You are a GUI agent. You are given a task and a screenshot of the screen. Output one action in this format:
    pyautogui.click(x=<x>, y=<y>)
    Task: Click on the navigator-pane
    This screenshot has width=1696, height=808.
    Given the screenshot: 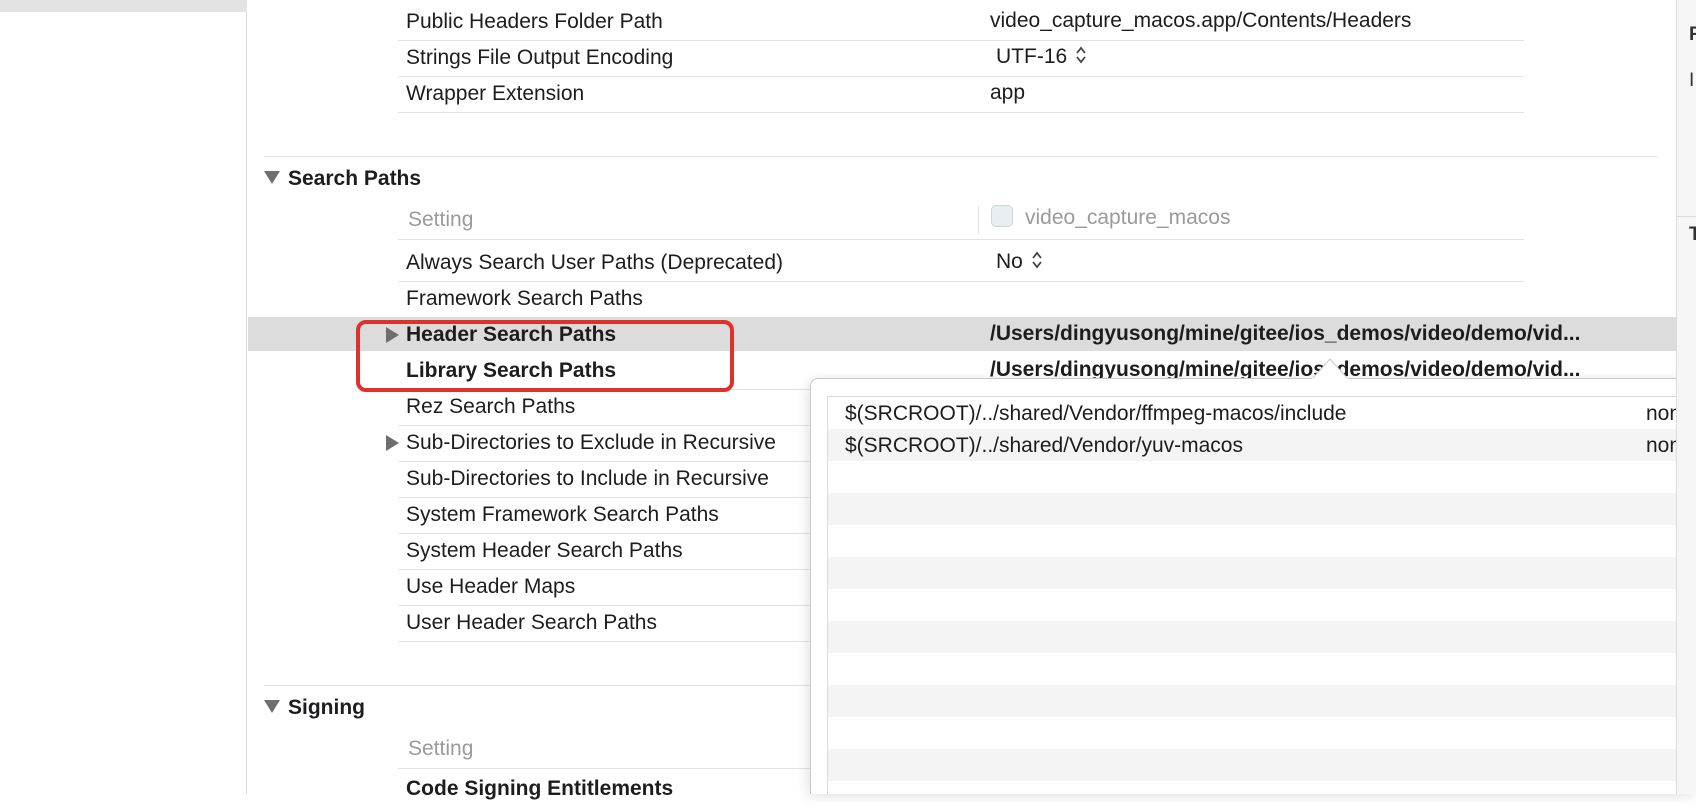 What is the action you would take?
    pyautogui.click(x=123, y=397)
    